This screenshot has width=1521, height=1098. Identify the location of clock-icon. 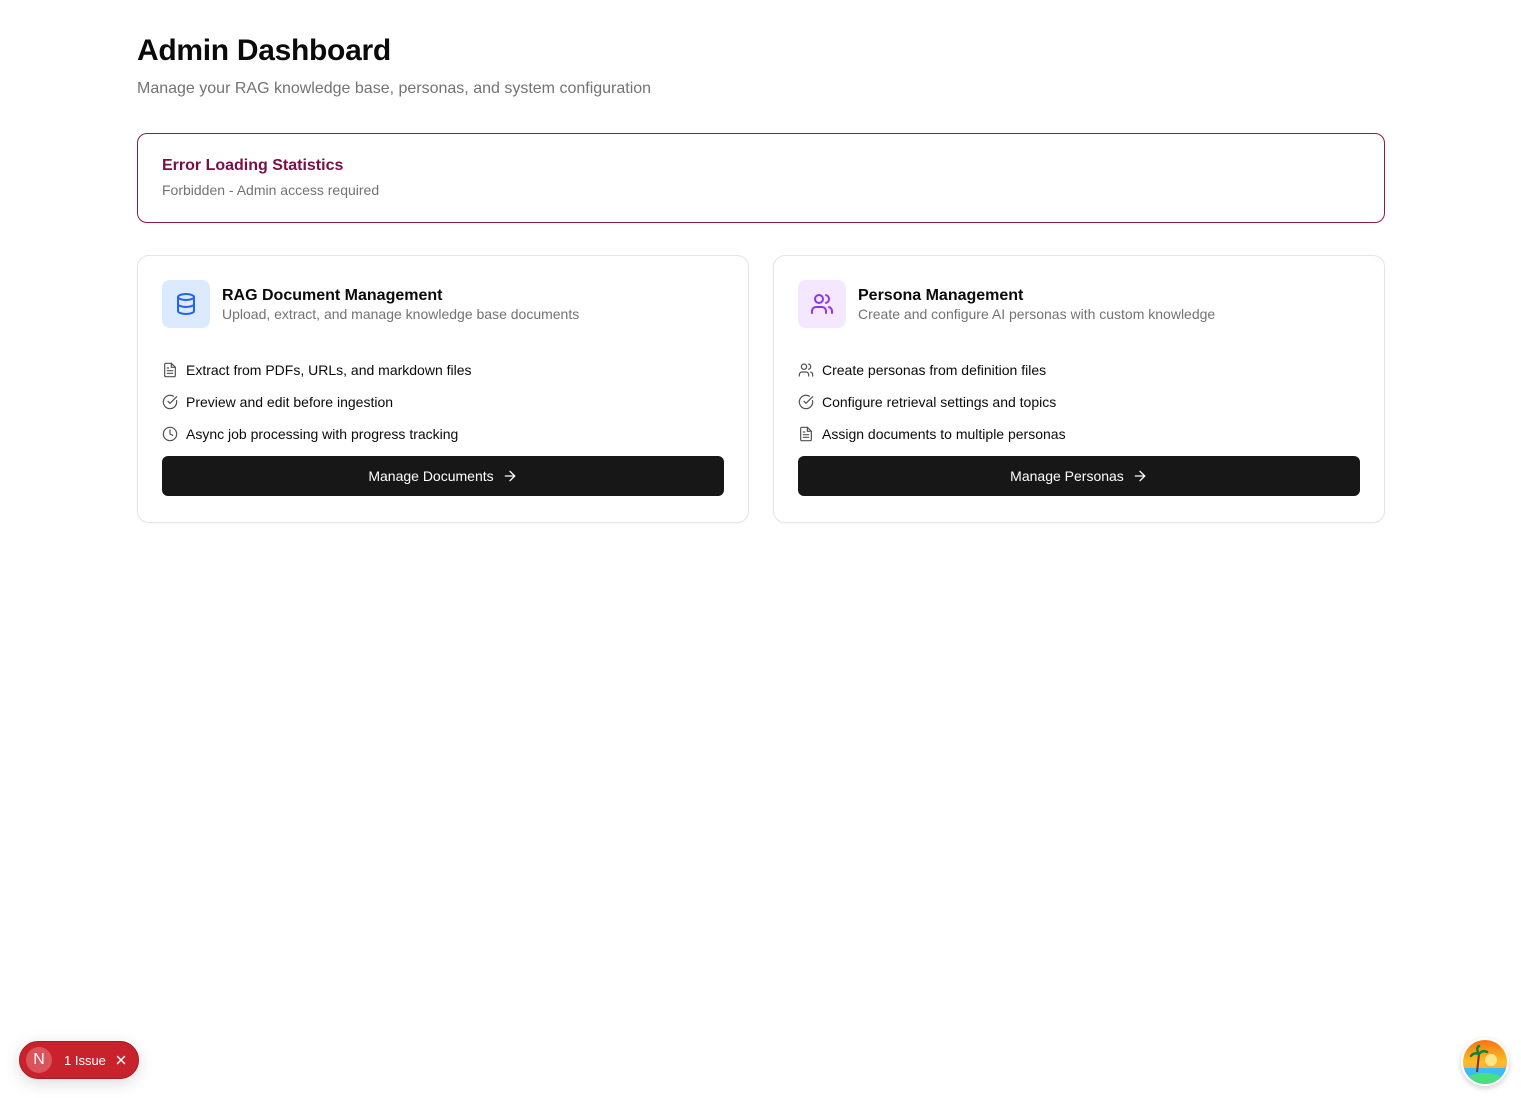
(170, 434).